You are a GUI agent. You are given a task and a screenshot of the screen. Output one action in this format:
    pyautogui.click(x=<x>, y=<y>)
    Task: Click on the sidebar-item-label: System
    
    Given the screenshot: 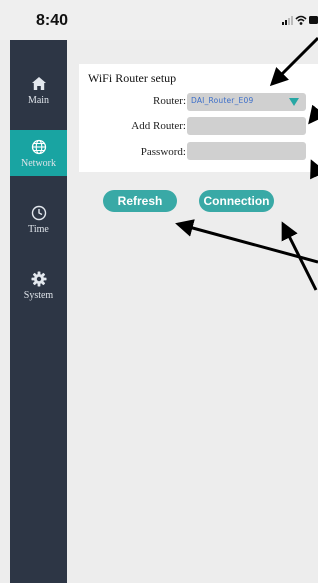 What is the action you would take?
    pyautogui.click(x=38, y=295)
    